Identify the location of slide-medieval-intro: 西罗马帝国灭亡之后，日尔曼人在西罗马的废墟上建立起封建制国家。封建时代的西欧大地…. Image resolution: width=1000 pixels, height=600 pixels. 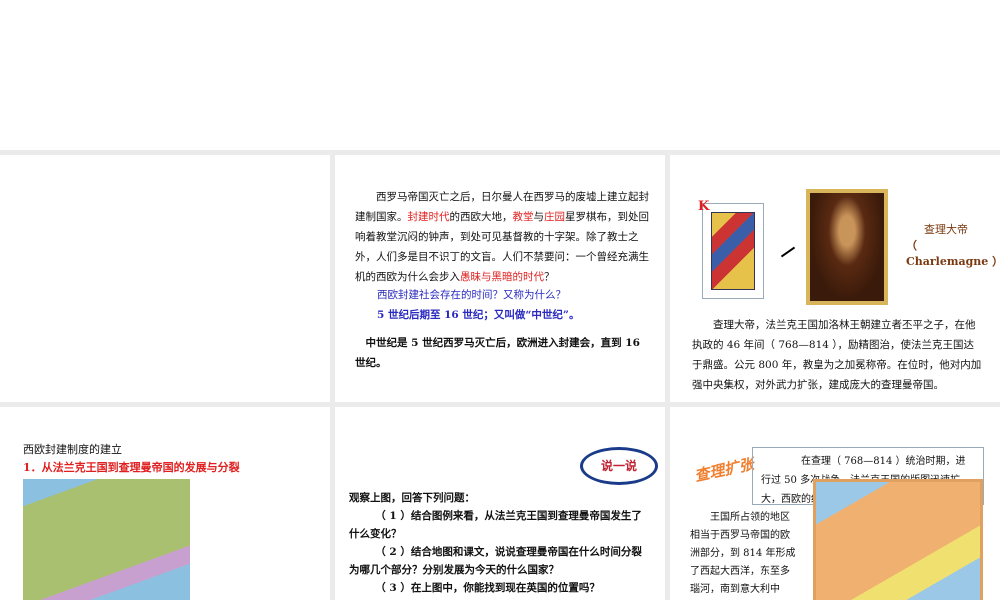
(500, 278).